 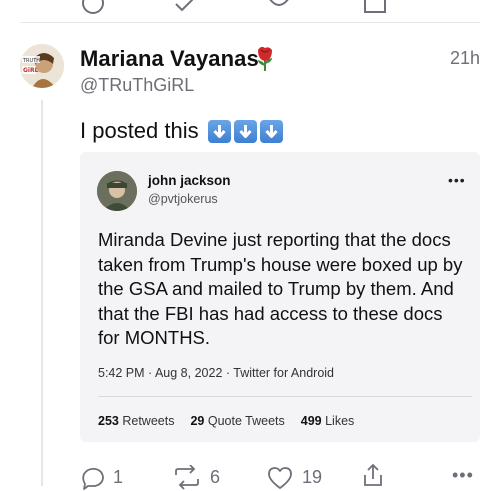 I want to click on embedded-tweet-stats: 253 Retweets 29 Quote Tweets 499 Likes, so click(x=226, y=421).